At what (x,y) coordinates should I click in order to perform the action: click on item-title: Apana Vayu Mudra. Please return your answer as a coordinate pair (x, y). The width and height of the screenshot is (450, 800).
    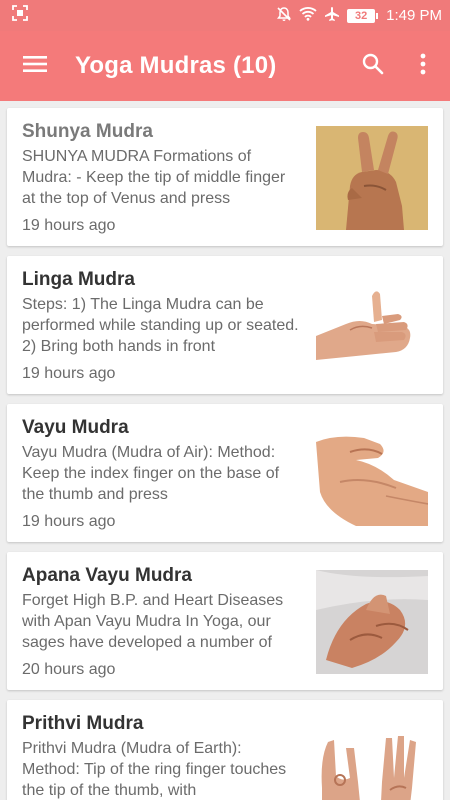
    Looking at the image, I should click on (107, 575).